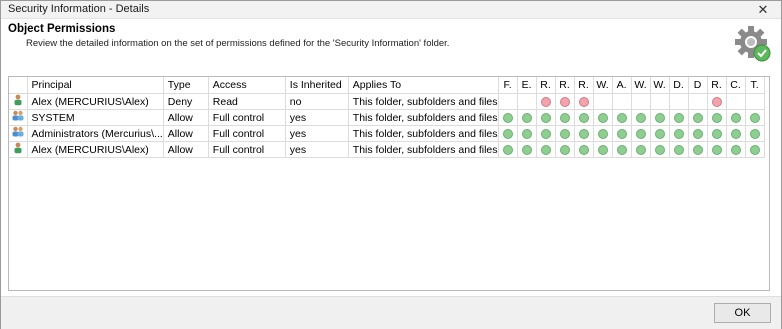 This screenshot has width=782, height=329. I want to click on principal-cell: SYSTEM, so click(95, 117).